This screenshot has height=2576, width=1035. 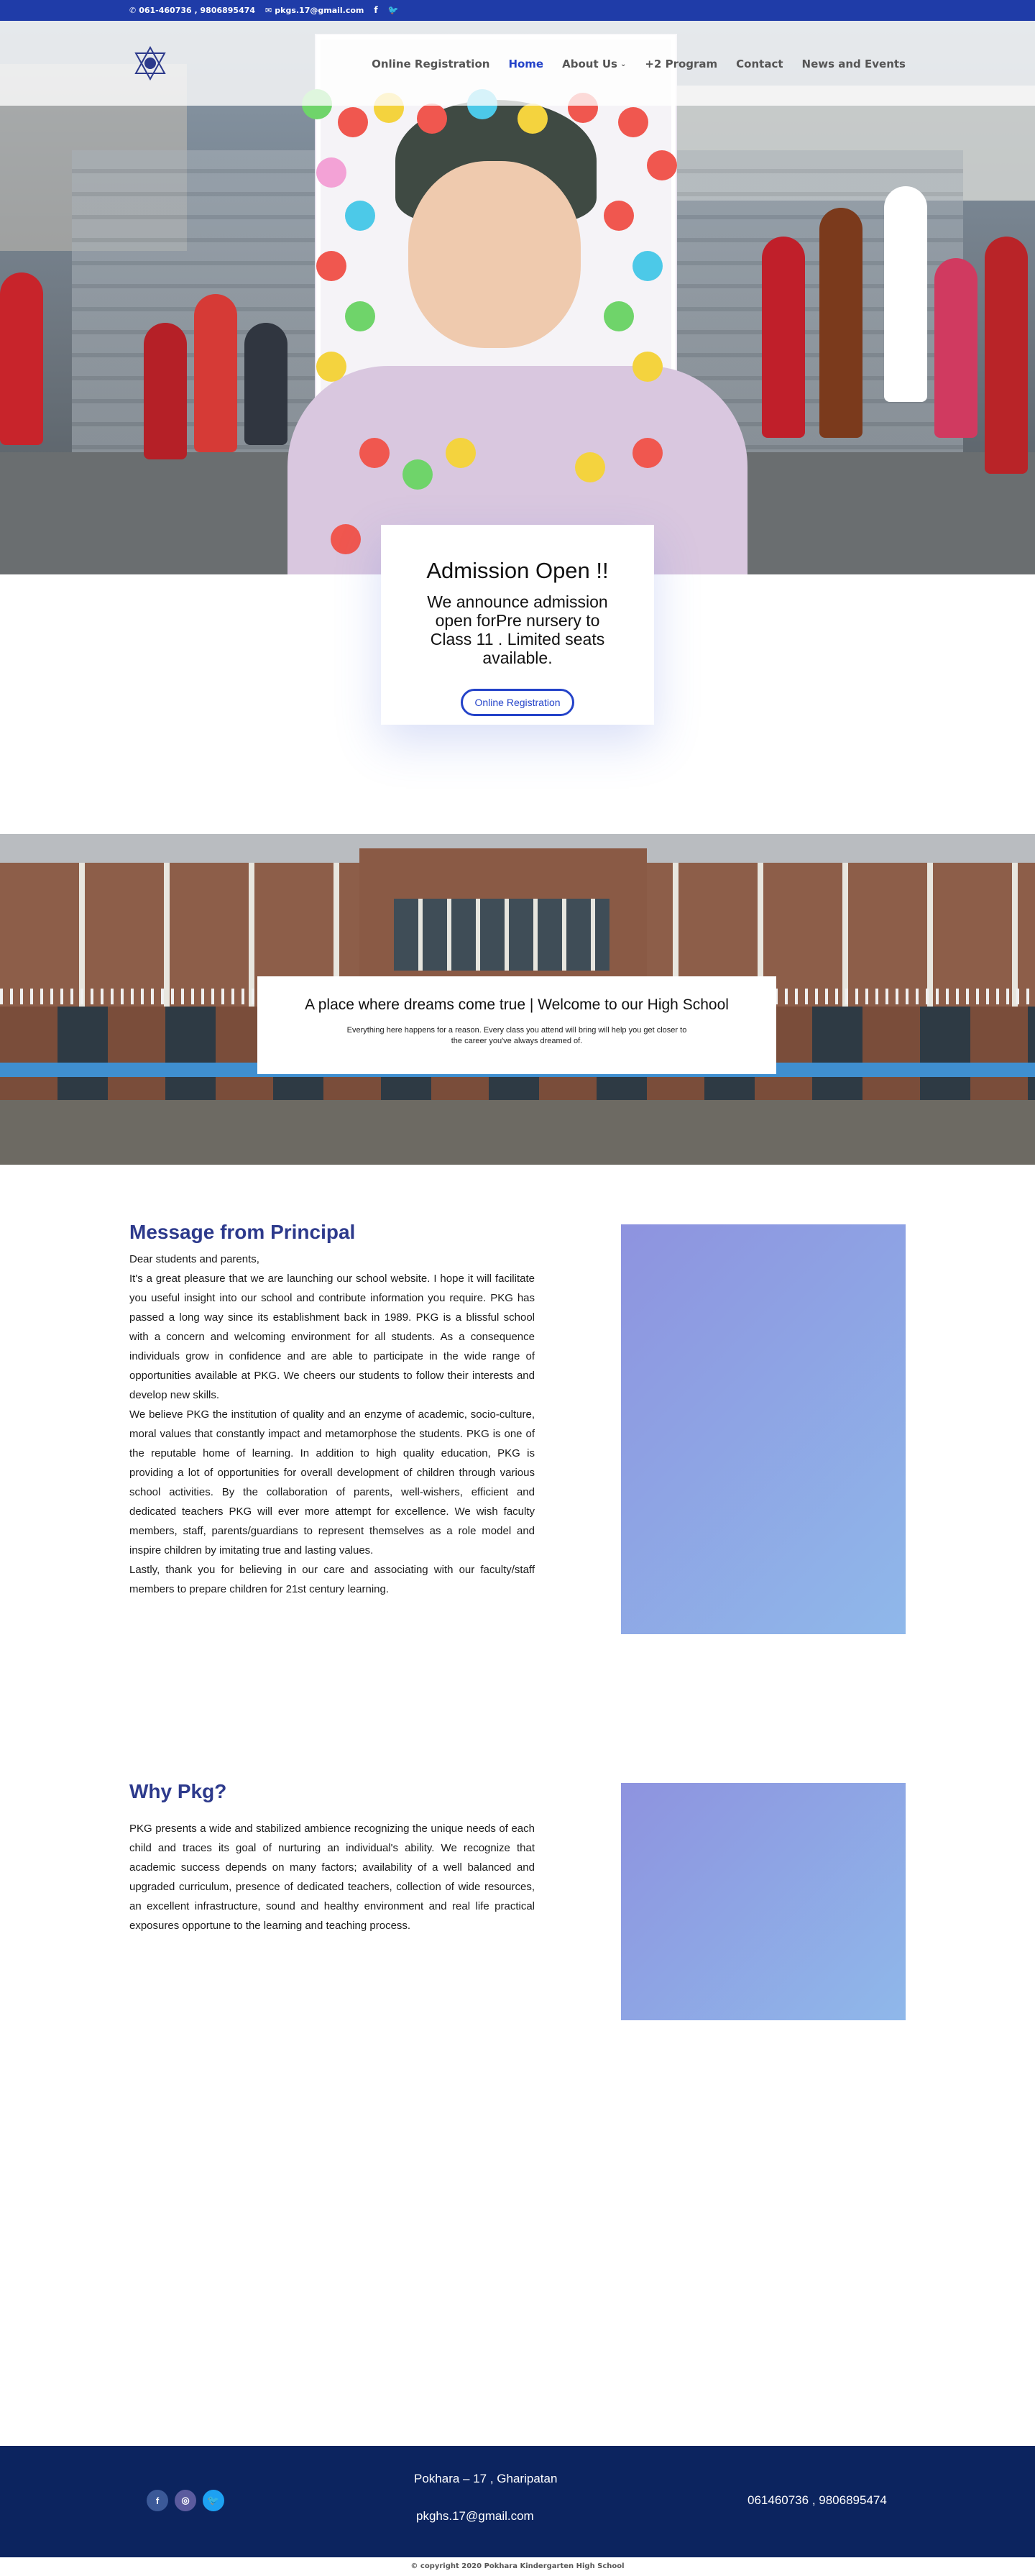 What do you see at coordinates (681, 64) in the screenshot?
I see `nav-plus2-program: +2 Program` at bounding box center [681, 64].